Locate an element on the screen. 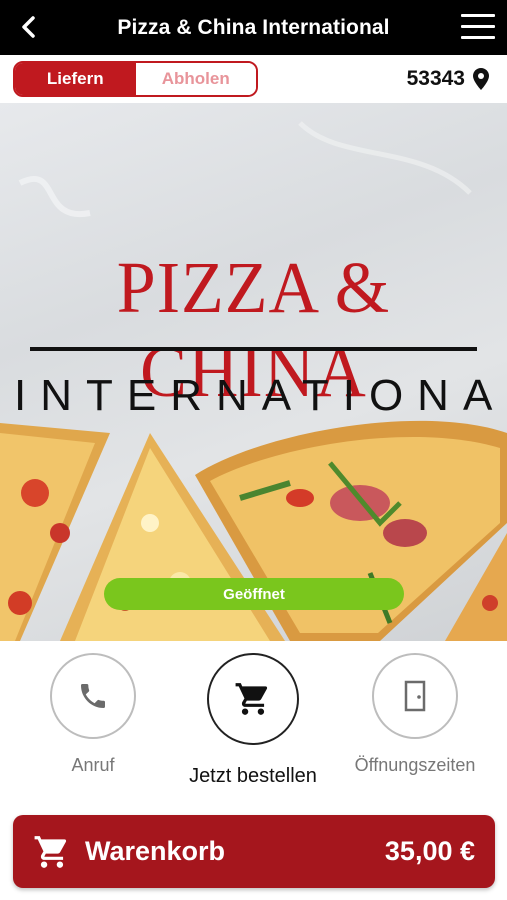 This screenshot has height=900, width=507. phone-icon is located at coordinates (93, 696).